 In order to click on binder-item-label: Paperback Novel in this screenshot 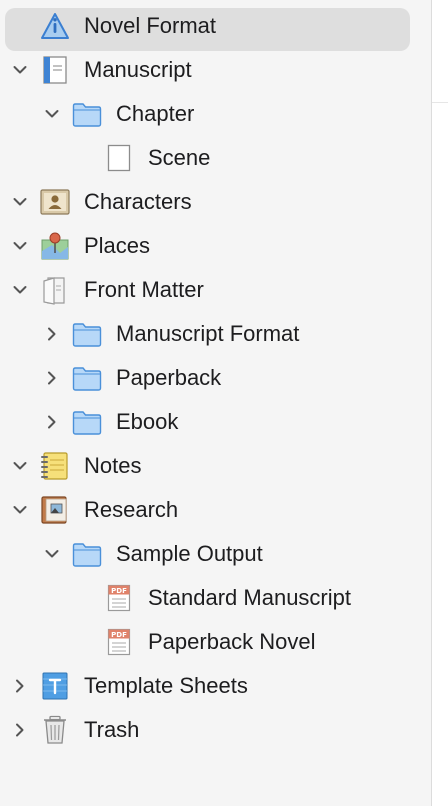, I will do `click(232, 641)`.